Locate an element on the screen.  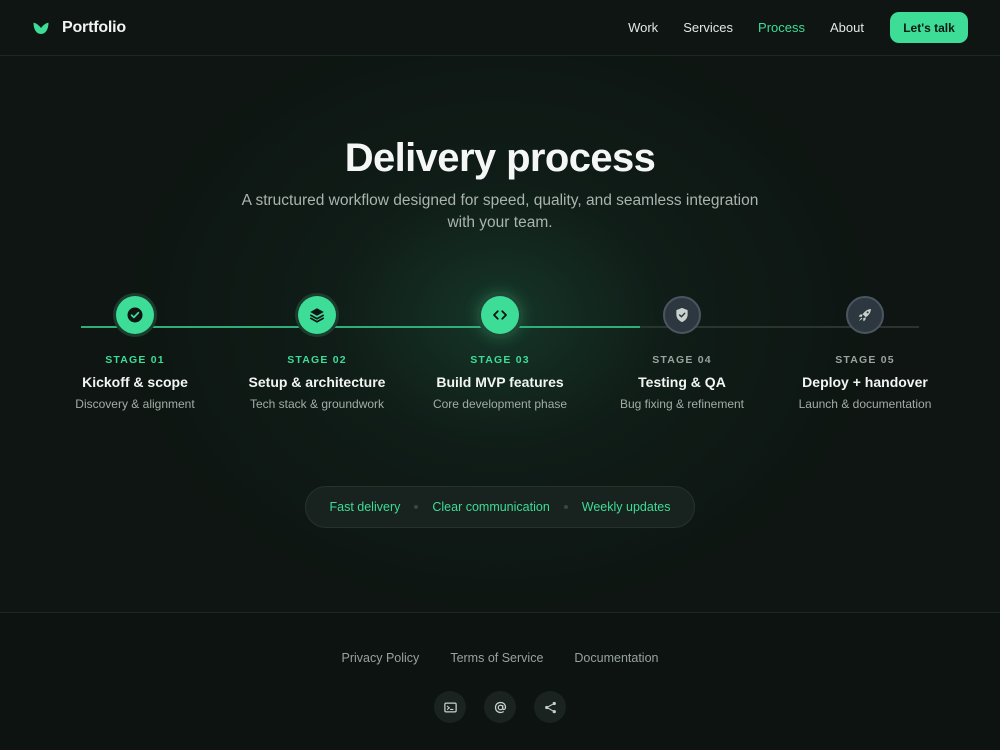
lets-talk-button: Let's talk is located at coordinates (929, 27).